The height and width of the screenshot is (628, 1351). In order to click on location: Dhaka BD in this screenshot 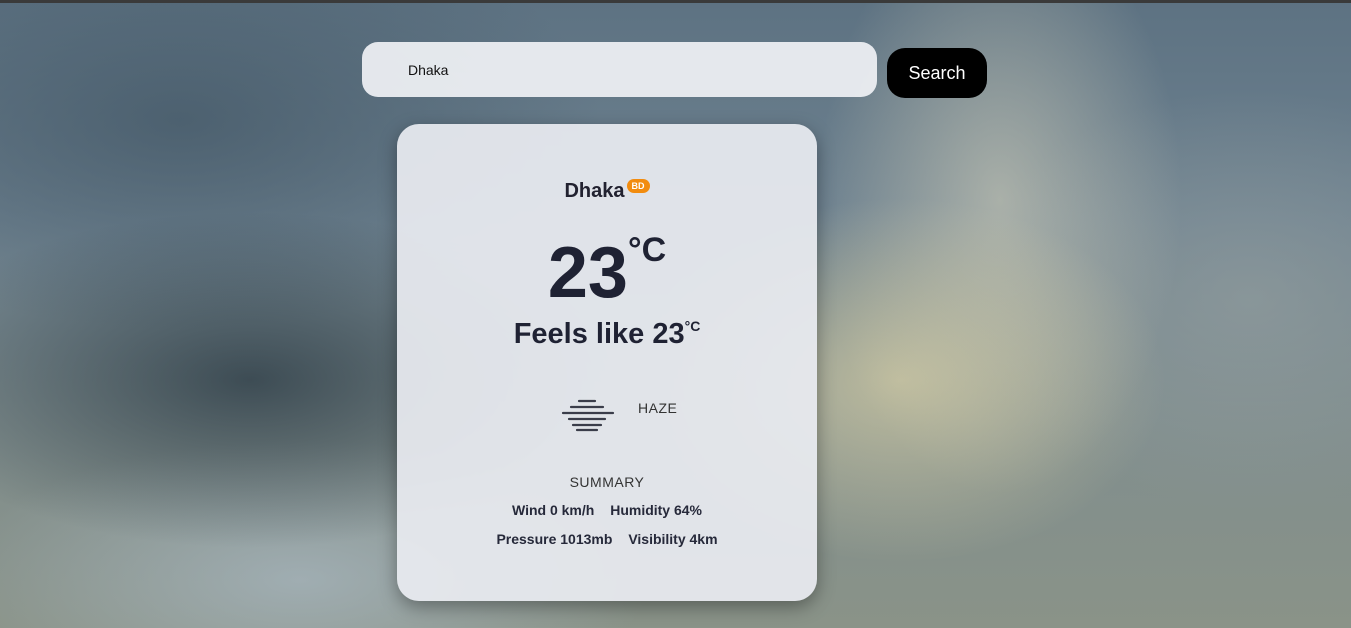, I will do `click(607, 191)`.